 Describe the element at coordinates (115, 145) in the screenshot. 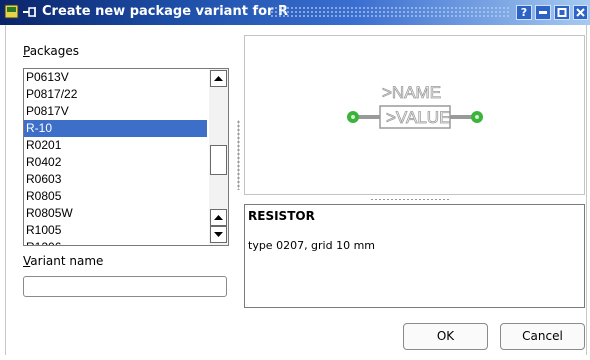

I see `list-item: R0201` at that location.